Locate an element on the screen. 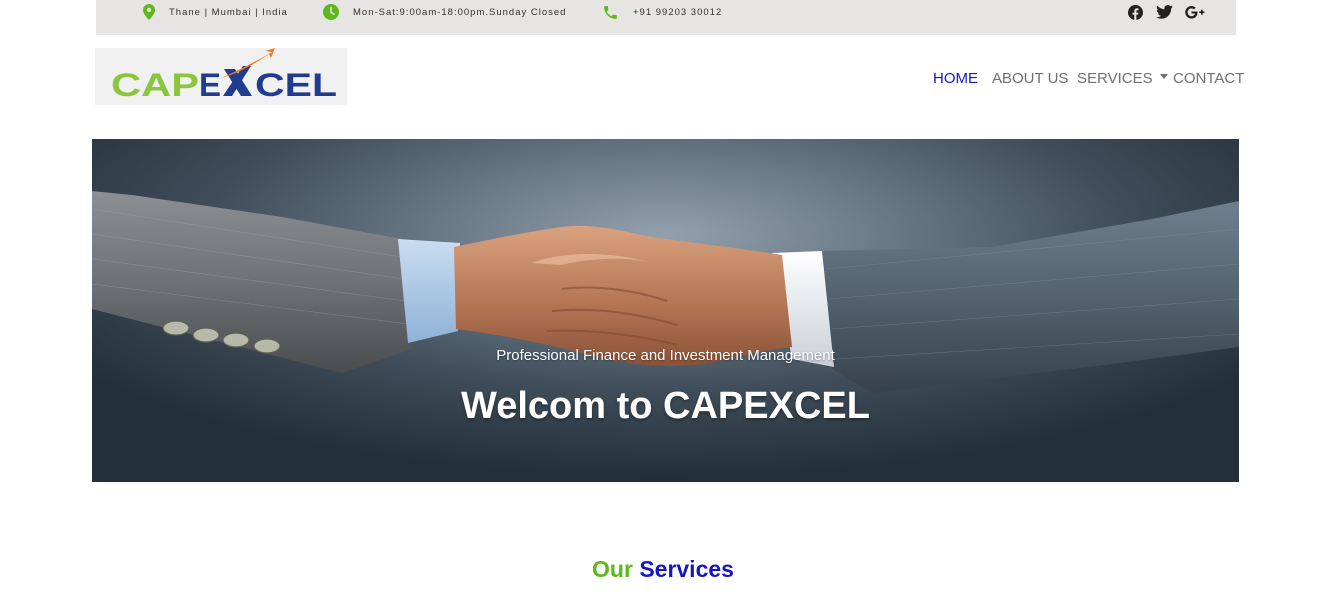 The height and width of the screenshot is (603, 1326). google-plus-icon is located at coordinates (1195, 12).